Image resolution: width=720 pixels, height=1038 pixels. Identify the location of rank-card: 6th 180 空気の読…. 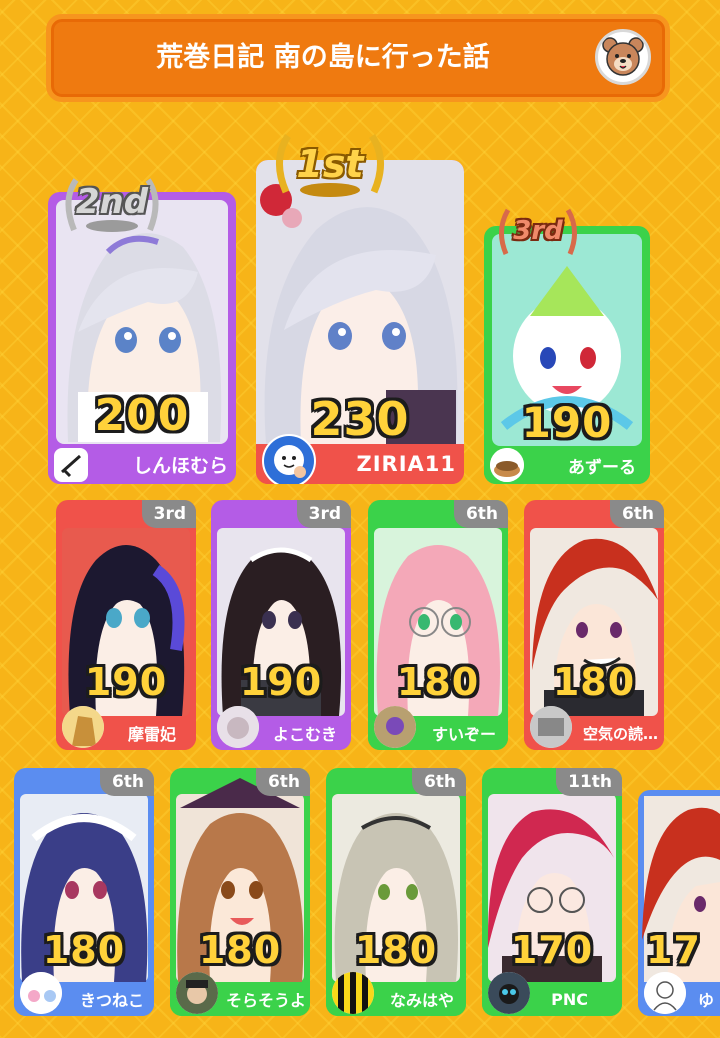
(594, 625).